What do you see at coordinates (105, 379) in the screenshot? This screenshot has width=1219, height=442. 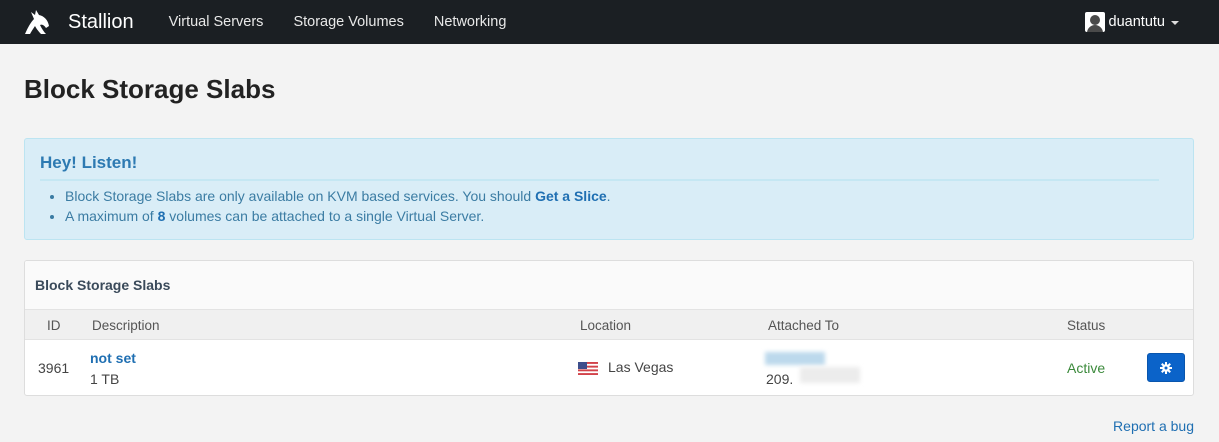 I see `cell-size: 1 TB` at bounding box center [105, 379].